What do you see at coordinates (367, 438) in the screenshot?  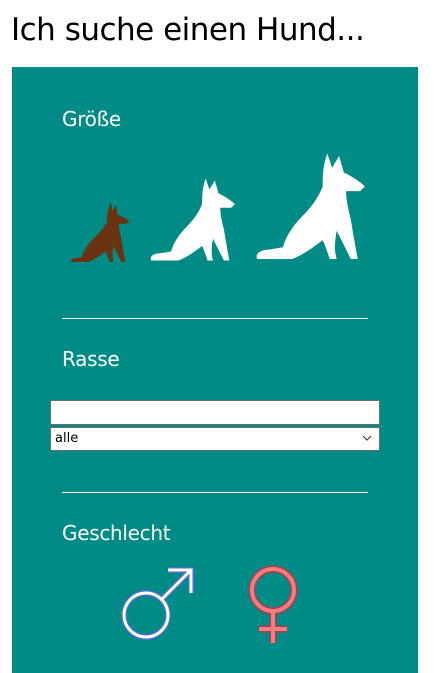 I see `chevron-down-icon` at bounding box center [367, 438].